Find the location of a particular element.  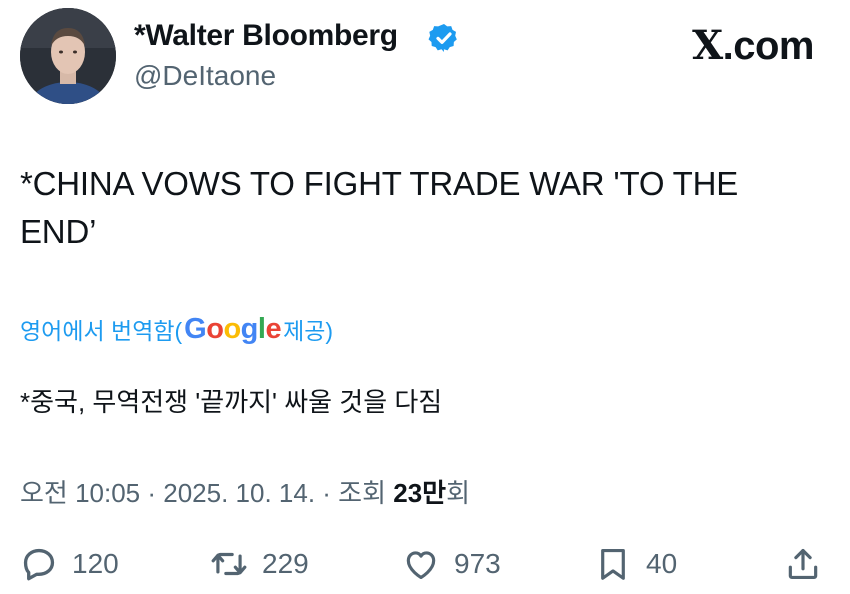

share-icon is located at coordinates (803, 564).